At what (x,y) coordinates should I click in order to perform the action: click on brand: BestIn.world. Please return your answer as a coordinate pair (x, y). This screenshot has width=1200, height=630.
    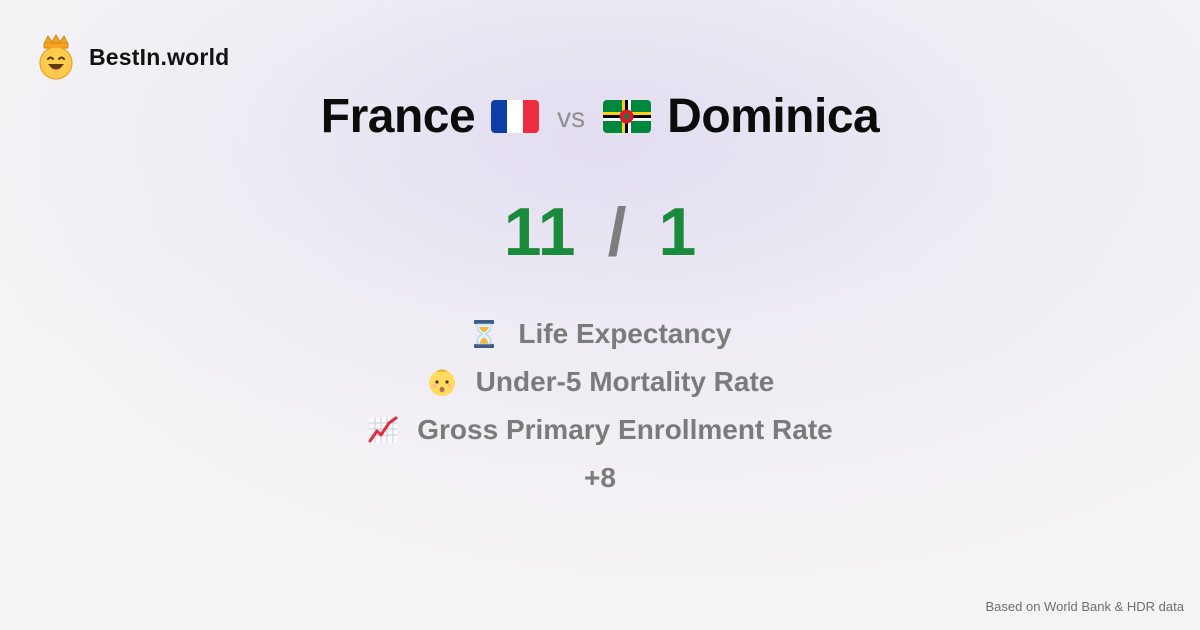
    Looking at the image, I should click on (133, 57).